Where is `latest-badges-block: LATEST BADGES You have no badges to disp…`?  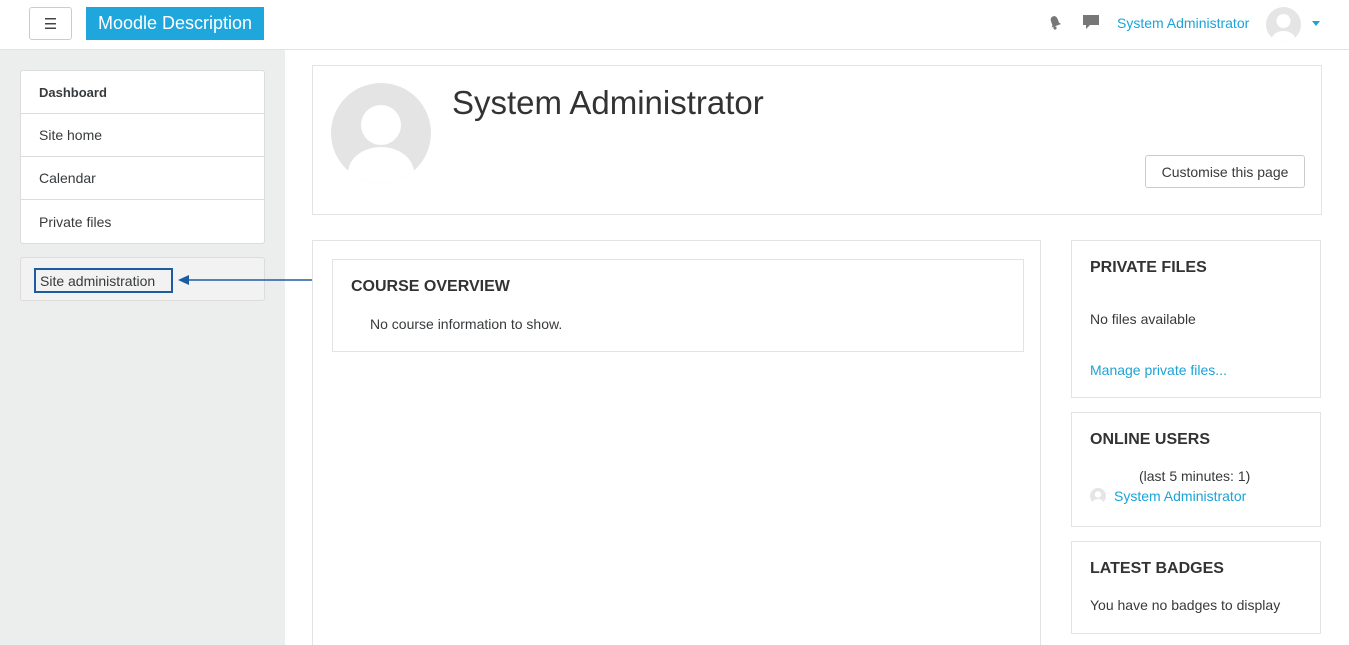 latest-badges-block: LATEST BADGES You have no badges to disp… is located at coordinates (1196, 587).